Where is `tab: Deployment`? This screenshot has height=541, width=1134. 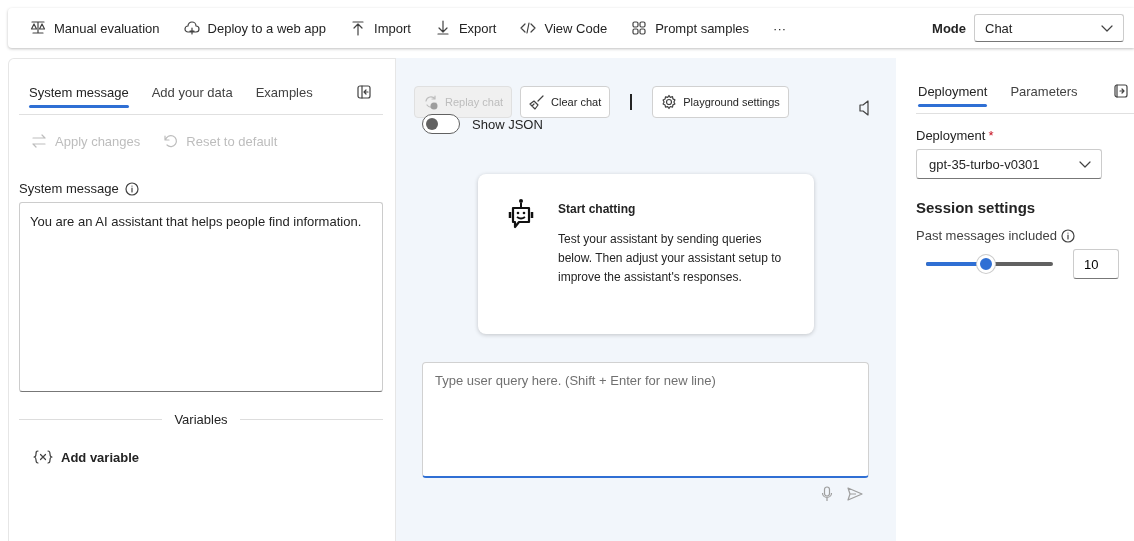 tab: Deployment is located at coordinates (953, 92).